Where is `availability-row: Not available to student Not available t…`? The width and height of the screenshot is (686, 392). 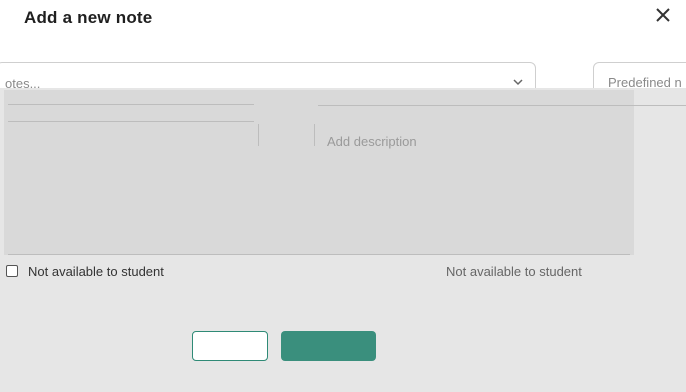 availability-row: Not available to student Not available t… is located at coordinates (344, 273).